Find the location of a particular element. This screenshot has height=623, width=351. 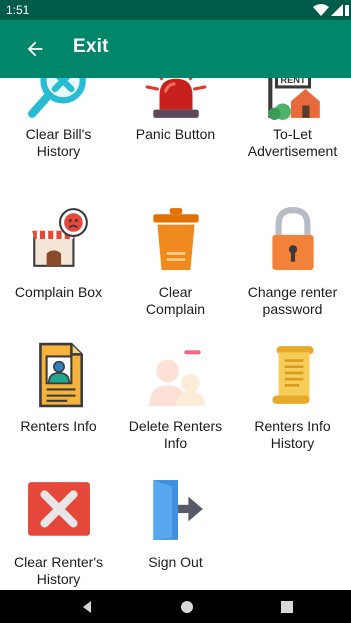

tile-delete-renters-info: Delete Renters Info is located at coordinates (175, 402).